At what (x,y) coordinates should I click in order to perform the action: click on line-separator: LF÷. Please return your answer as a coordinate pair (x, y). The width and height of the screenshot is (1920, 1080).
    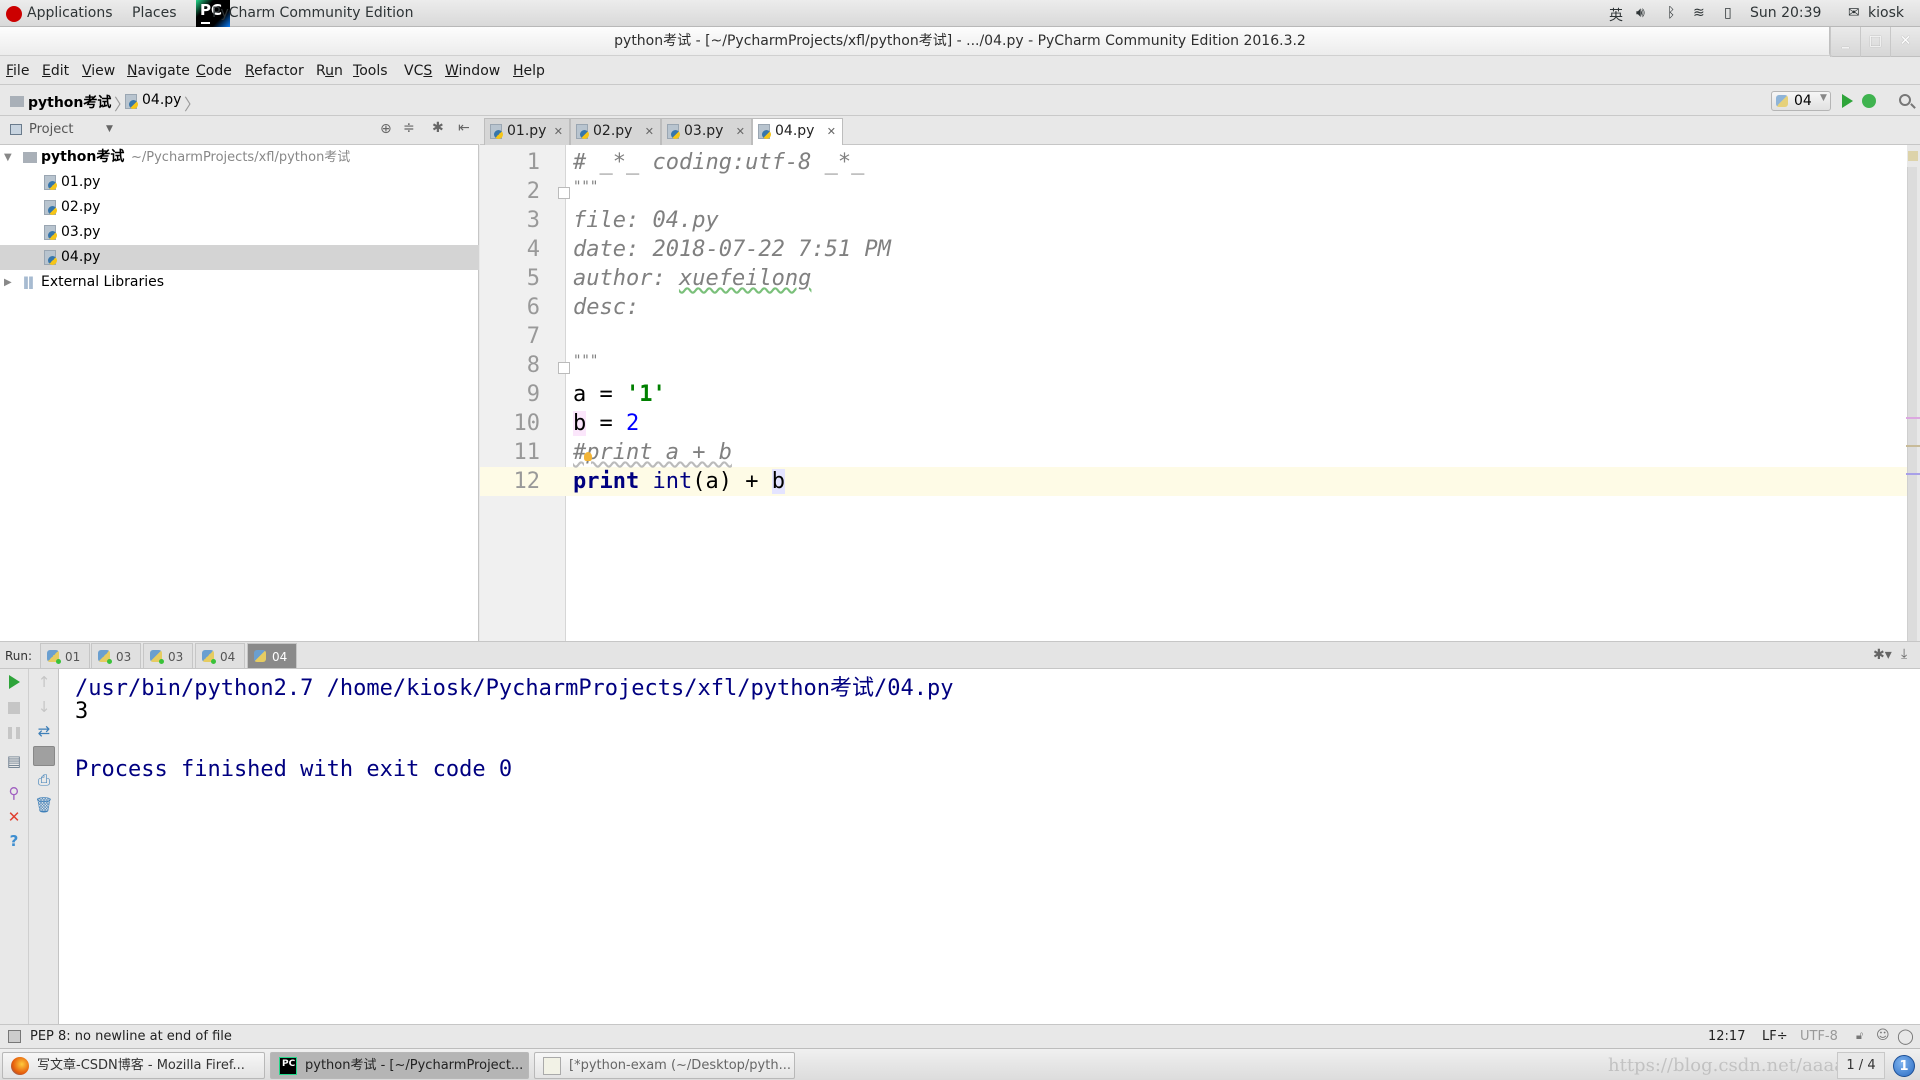
    Looking at the image, I should click on (1775, 1036).